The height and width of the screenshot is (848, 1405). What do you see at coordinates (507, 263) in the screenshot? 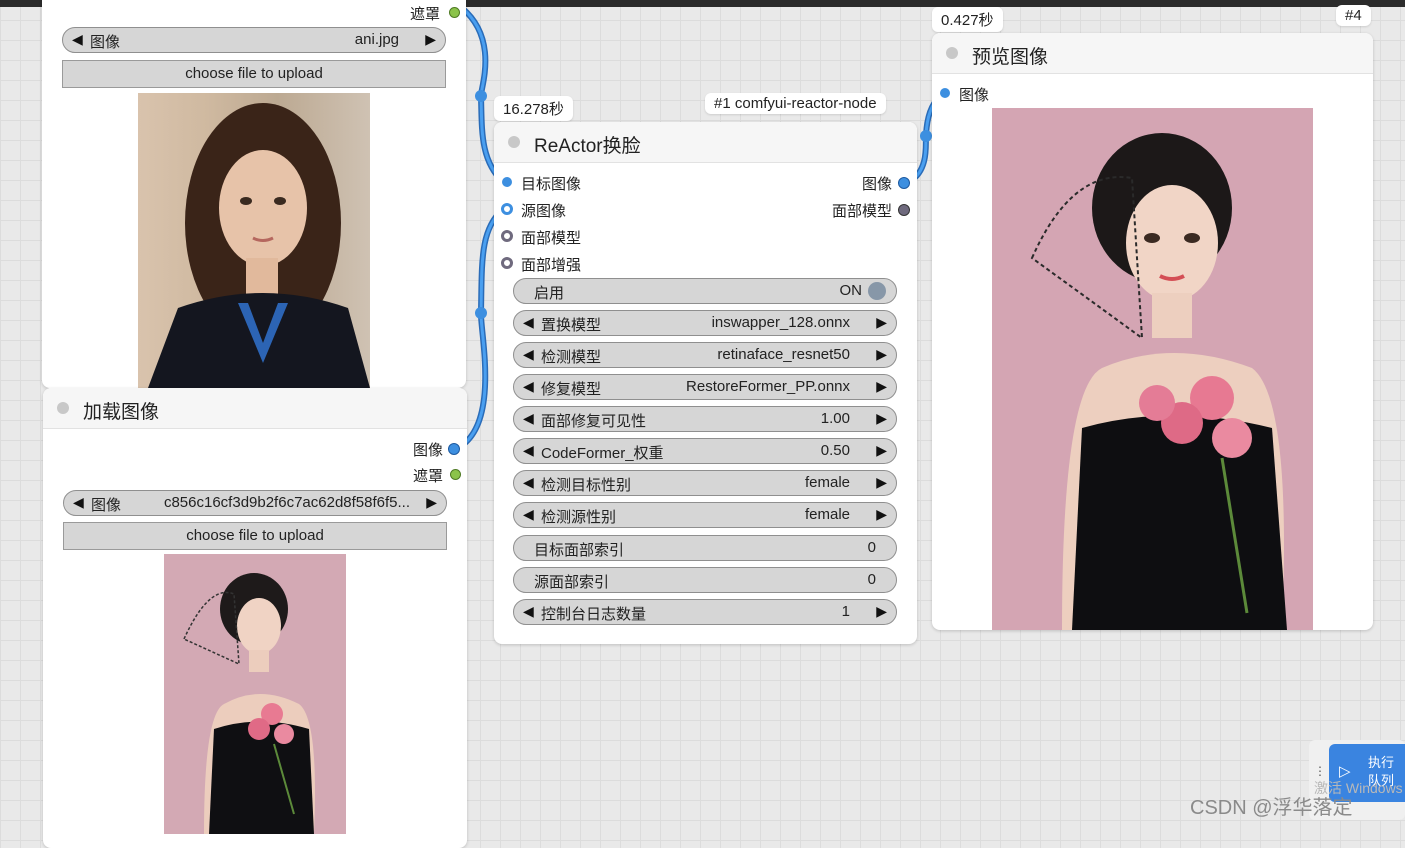
I see `input-face-boost-slot` at bounding box center [507, 263].